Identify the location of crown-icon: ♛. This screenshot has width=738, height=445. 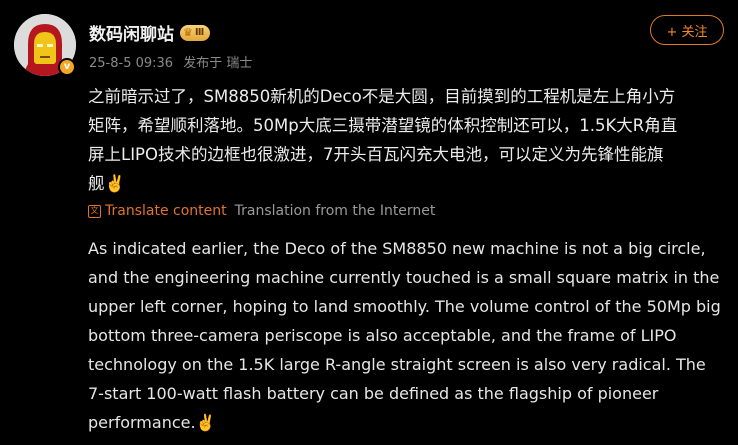
(188, 32).